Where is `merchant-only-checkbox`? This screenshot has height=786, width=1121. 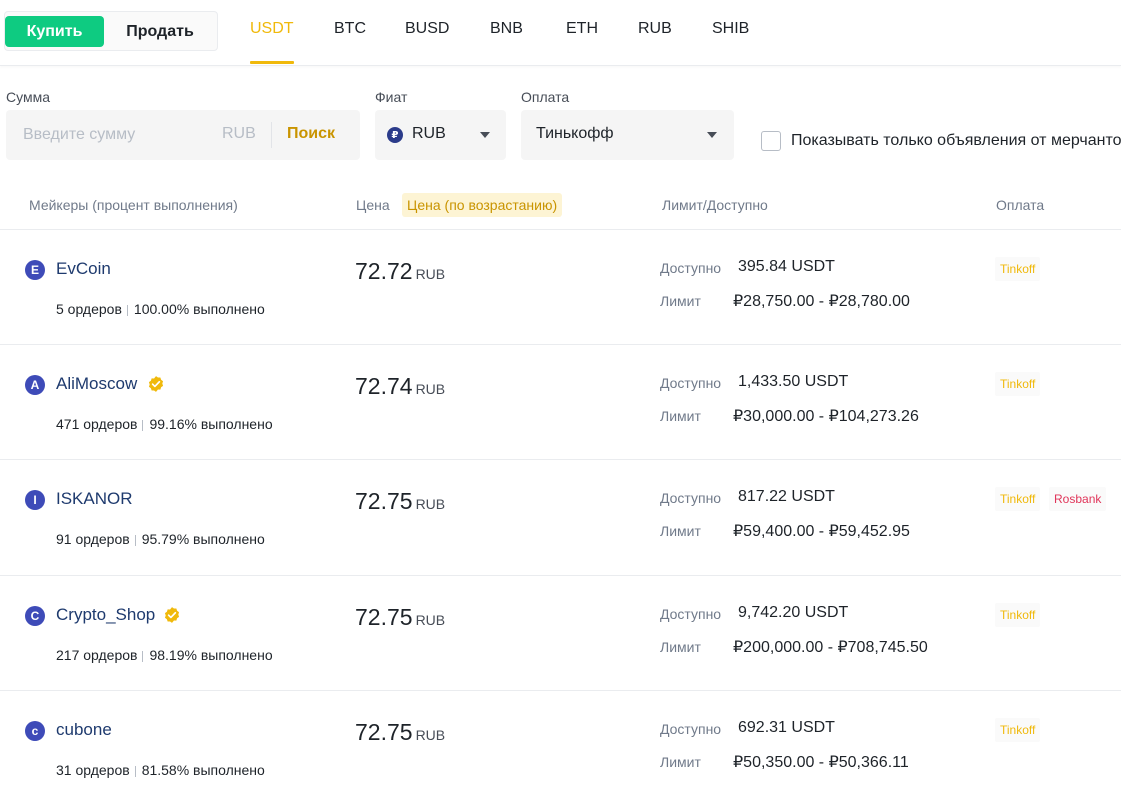 merchant-only-checkbox is located at coordinates (771, 141).